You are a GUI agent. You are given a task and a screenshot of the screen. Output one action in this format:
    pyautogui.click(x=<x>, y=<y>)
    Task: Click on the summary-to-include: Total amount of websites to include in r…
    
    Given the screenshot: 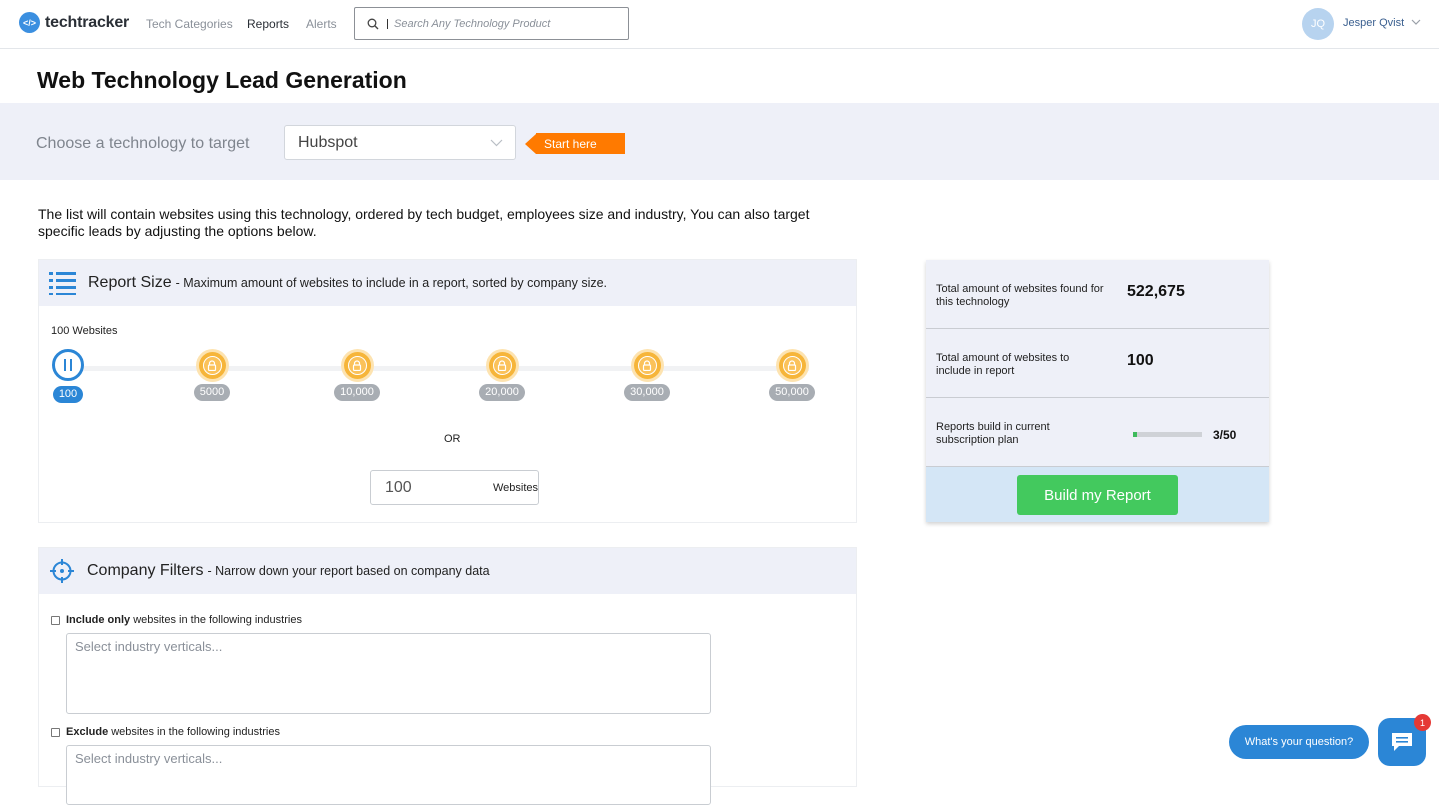 What is the action you would take?
    pyautogui.click(x=1097, y=363)
    